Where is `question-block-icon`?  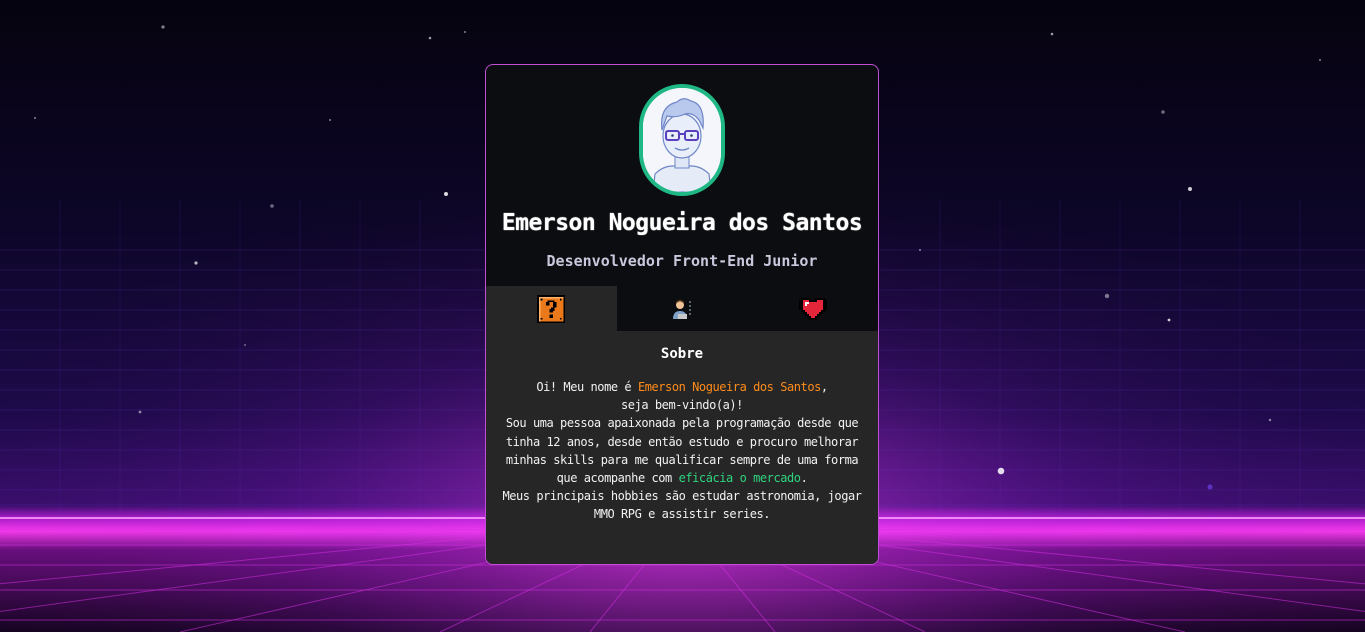
question-block-icon is located at coordinates (551, 308).